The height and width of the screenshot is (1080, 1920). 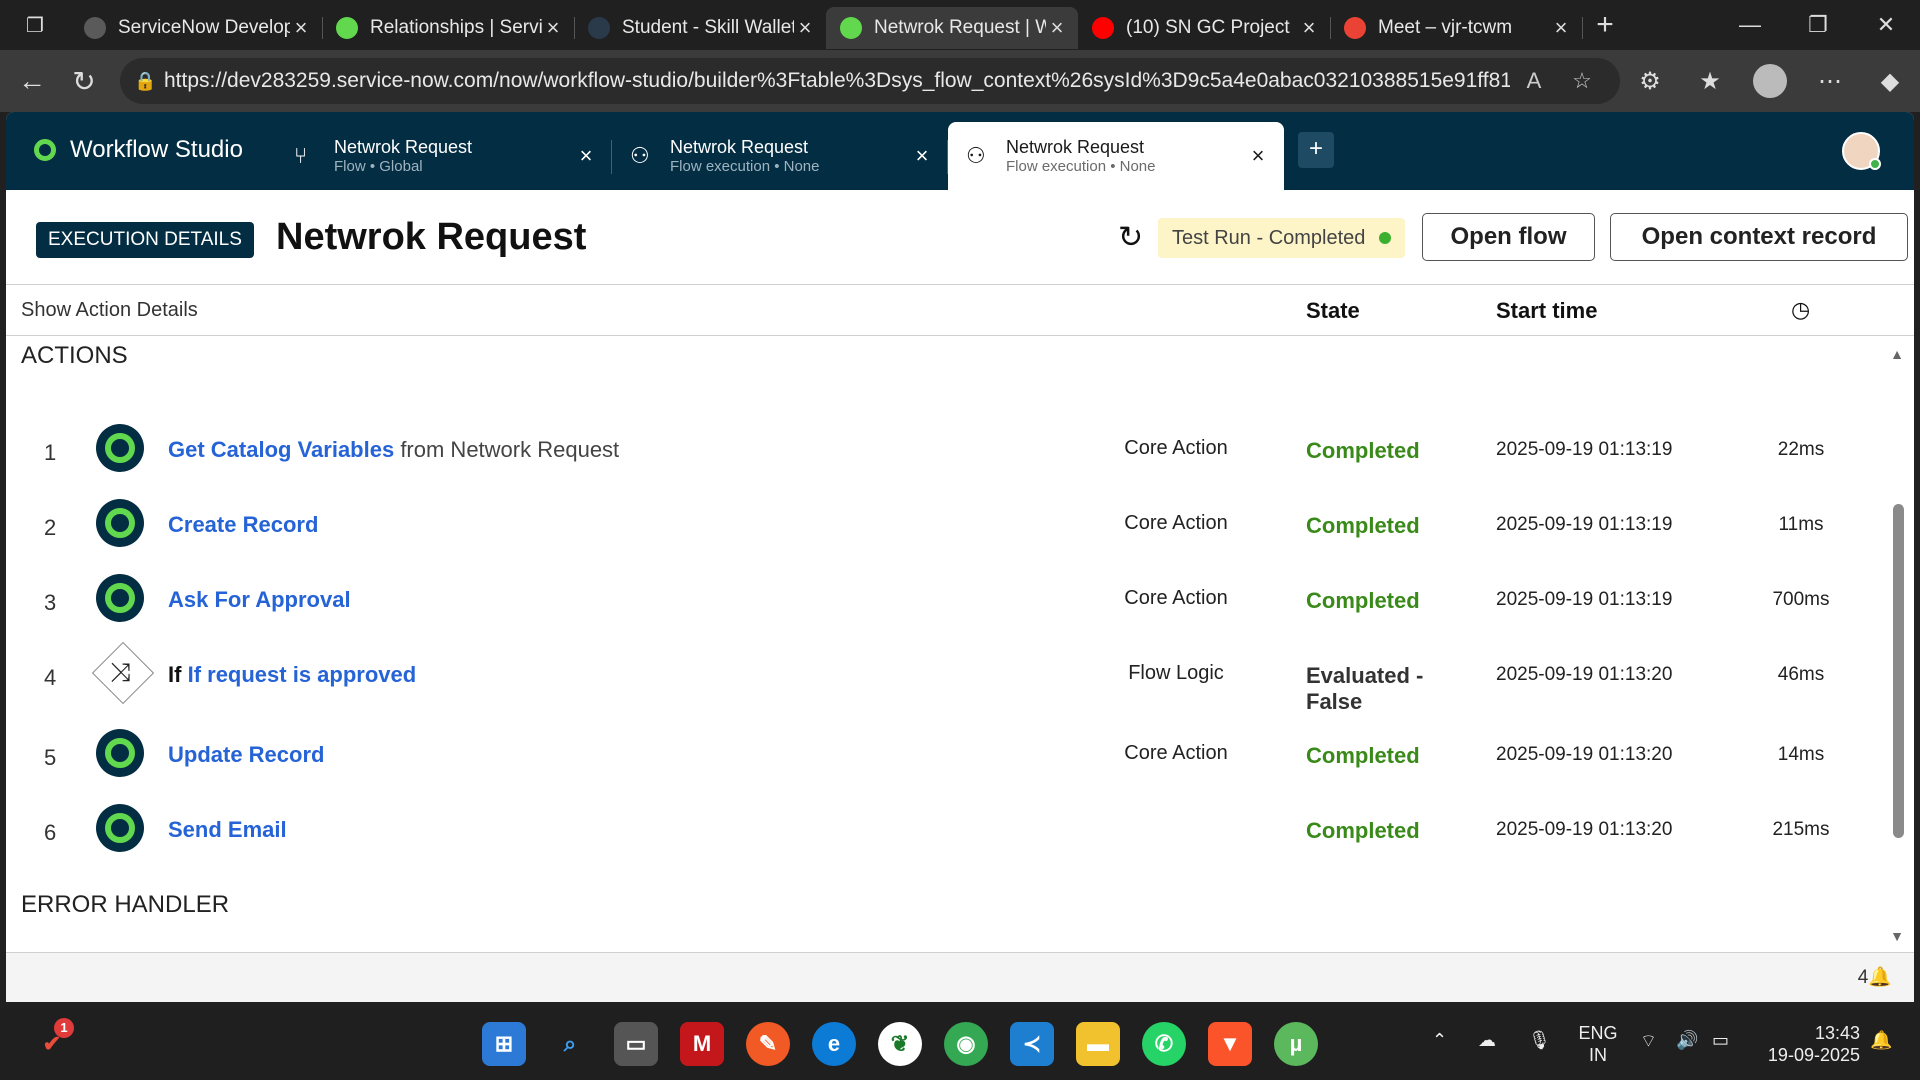 I want to click on row-number: 6, so click(x=50, y=832).